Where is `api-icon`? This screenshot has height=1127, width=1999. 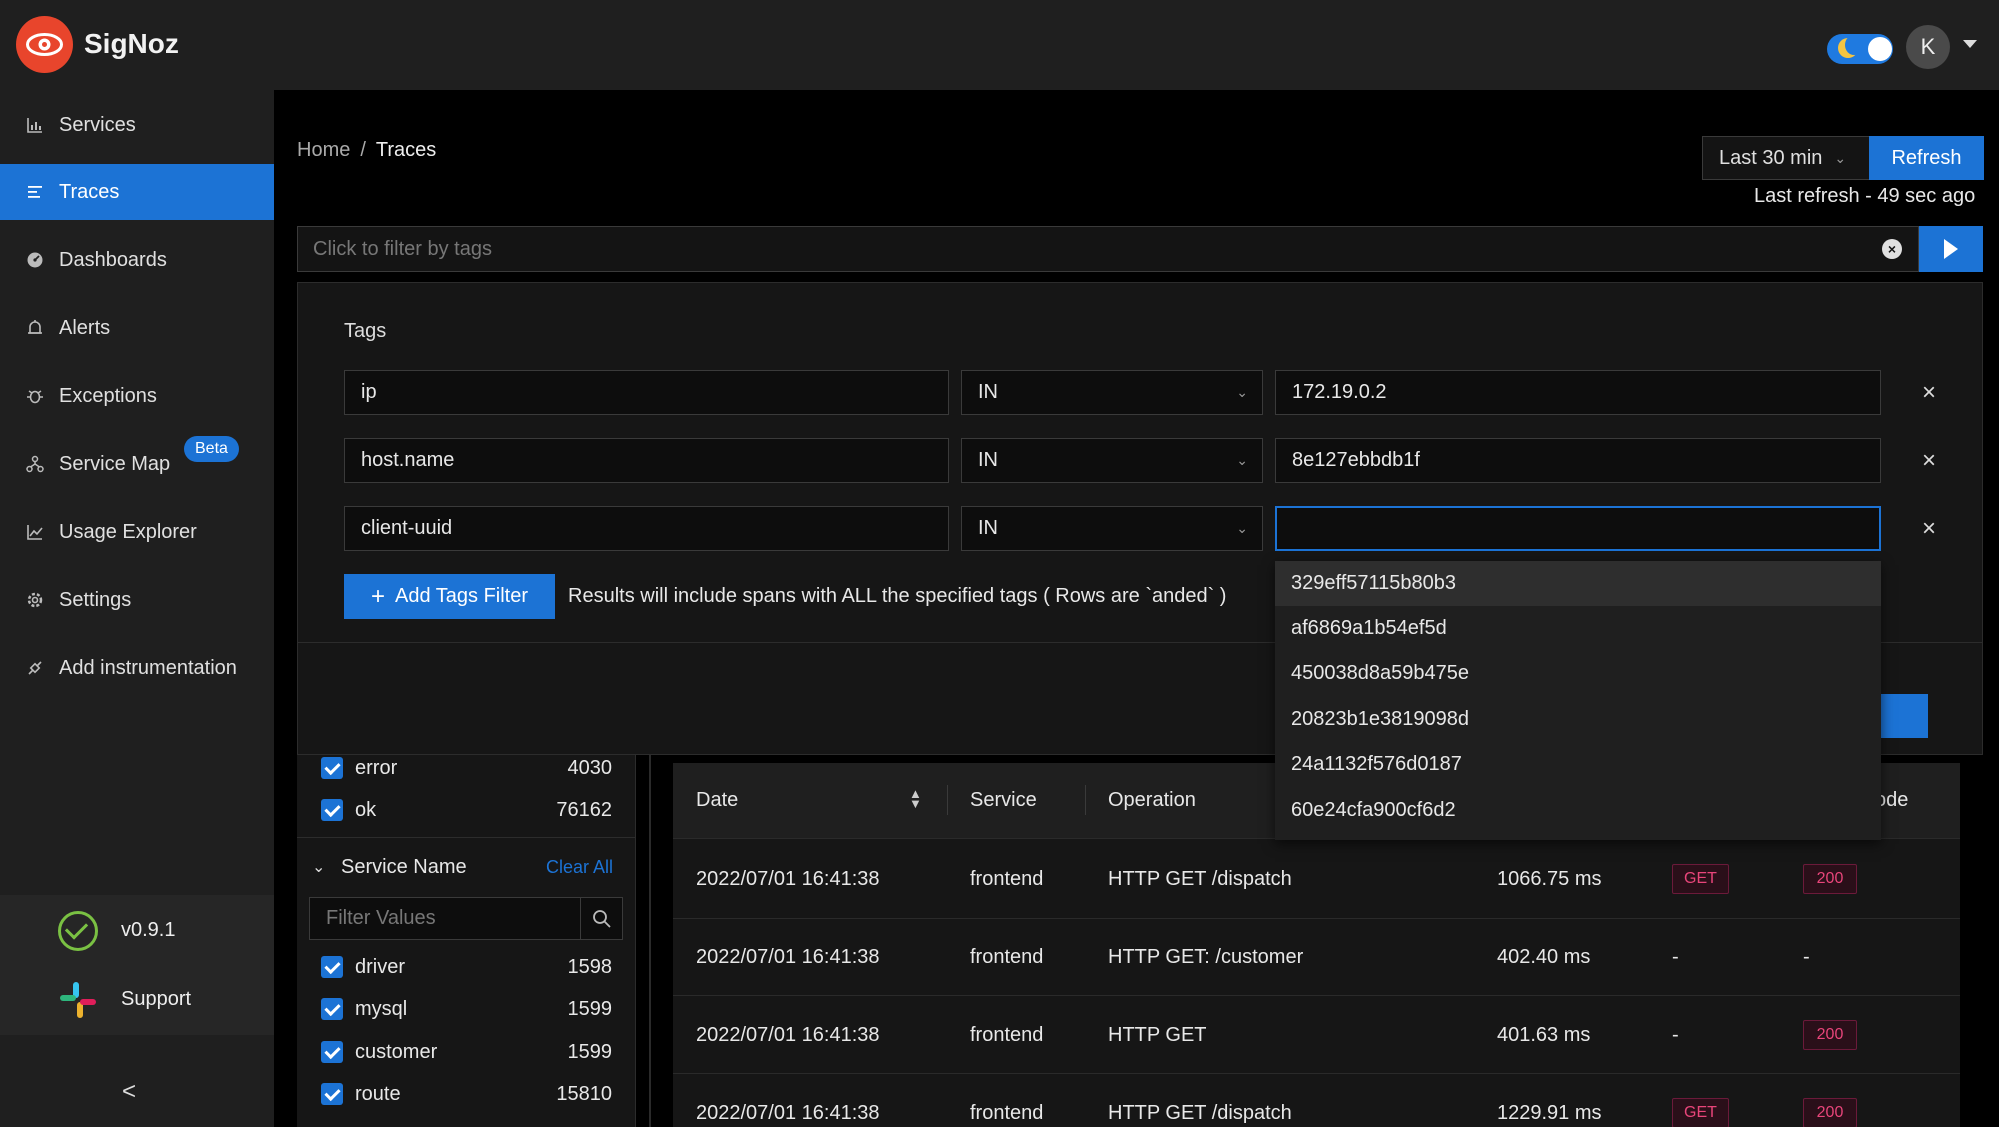 api-icon is located at coordinates (35, 668).